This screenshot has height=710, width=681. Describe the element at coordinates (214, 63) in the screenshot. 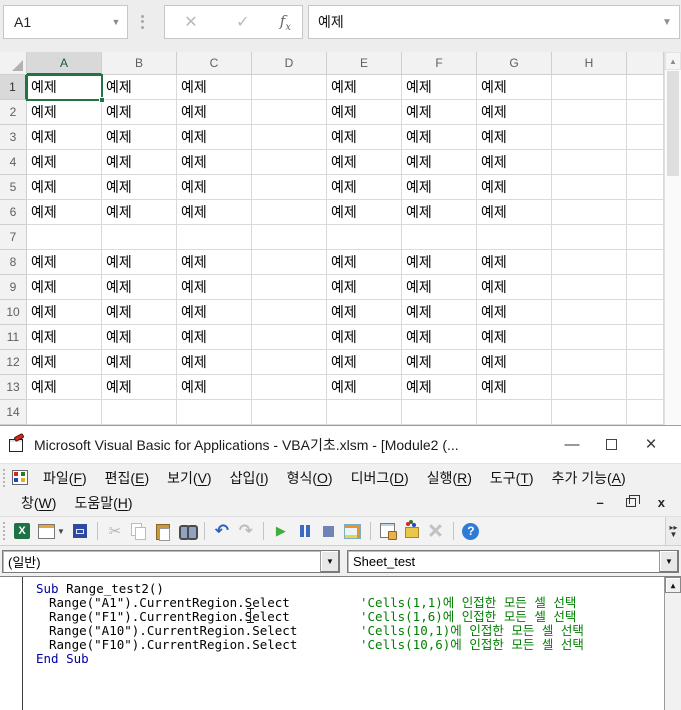

I see `column-header-C: C` at that location.